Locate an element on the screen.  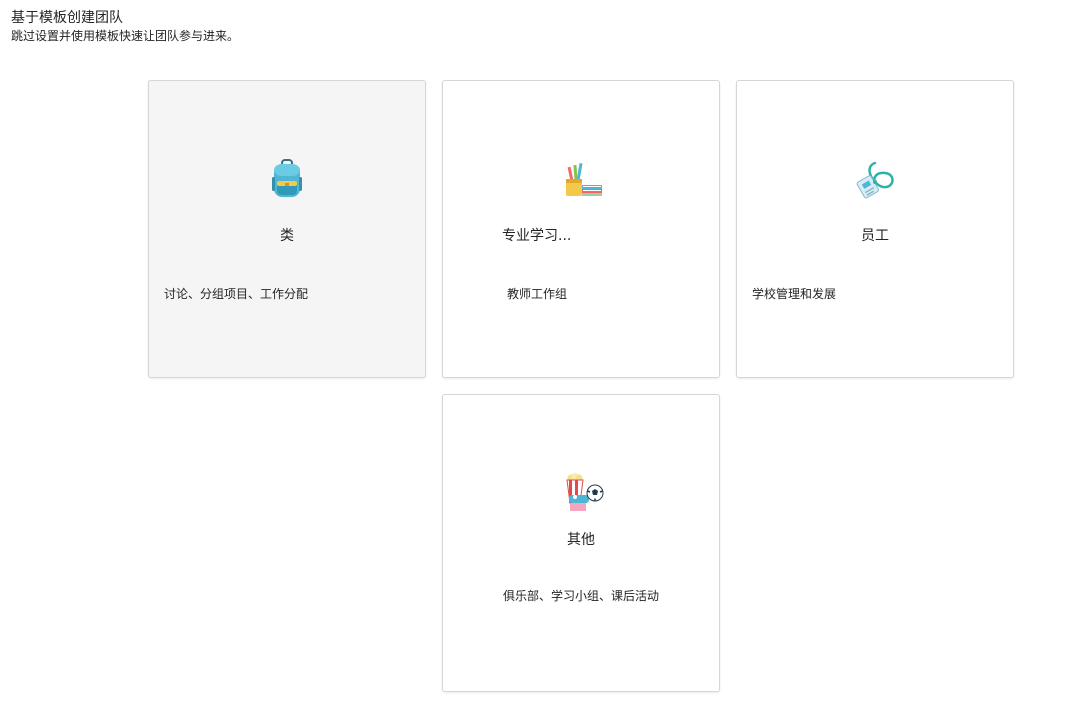
popcorn-soccer-icon is located at coordinates (585, 492).